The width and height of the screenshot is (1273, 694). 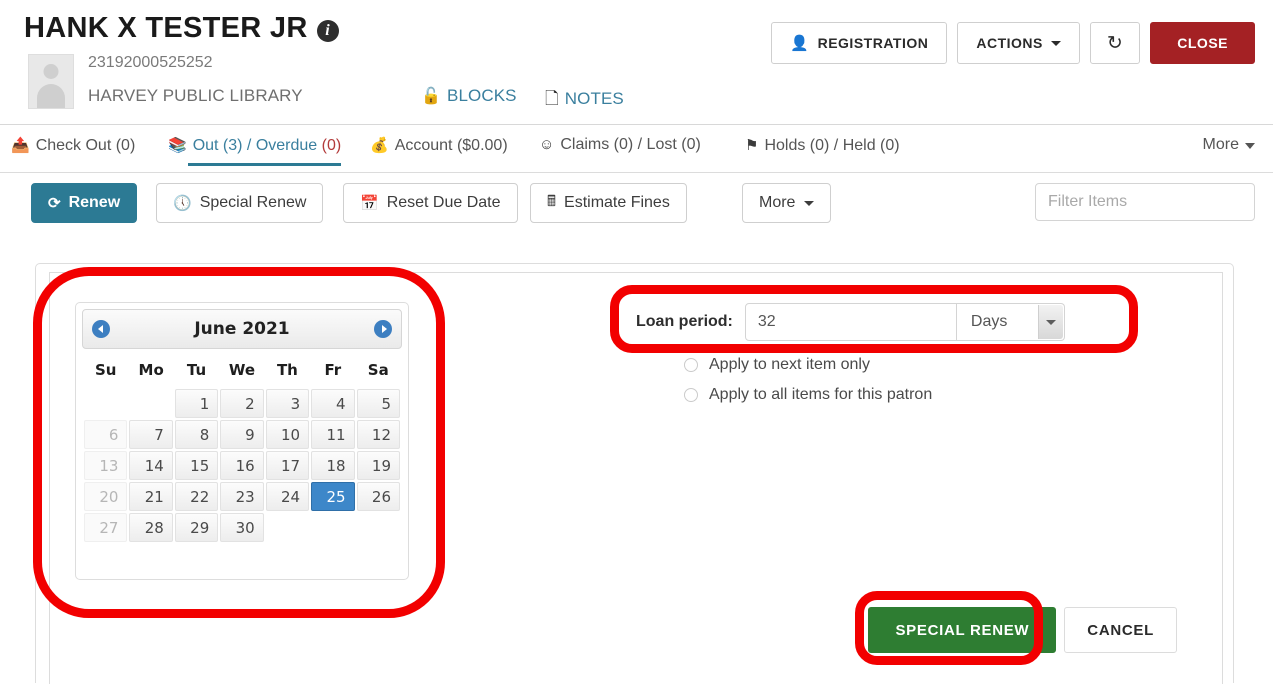 I want to click on datepicker-day: 4, so click(x=333, y=403).